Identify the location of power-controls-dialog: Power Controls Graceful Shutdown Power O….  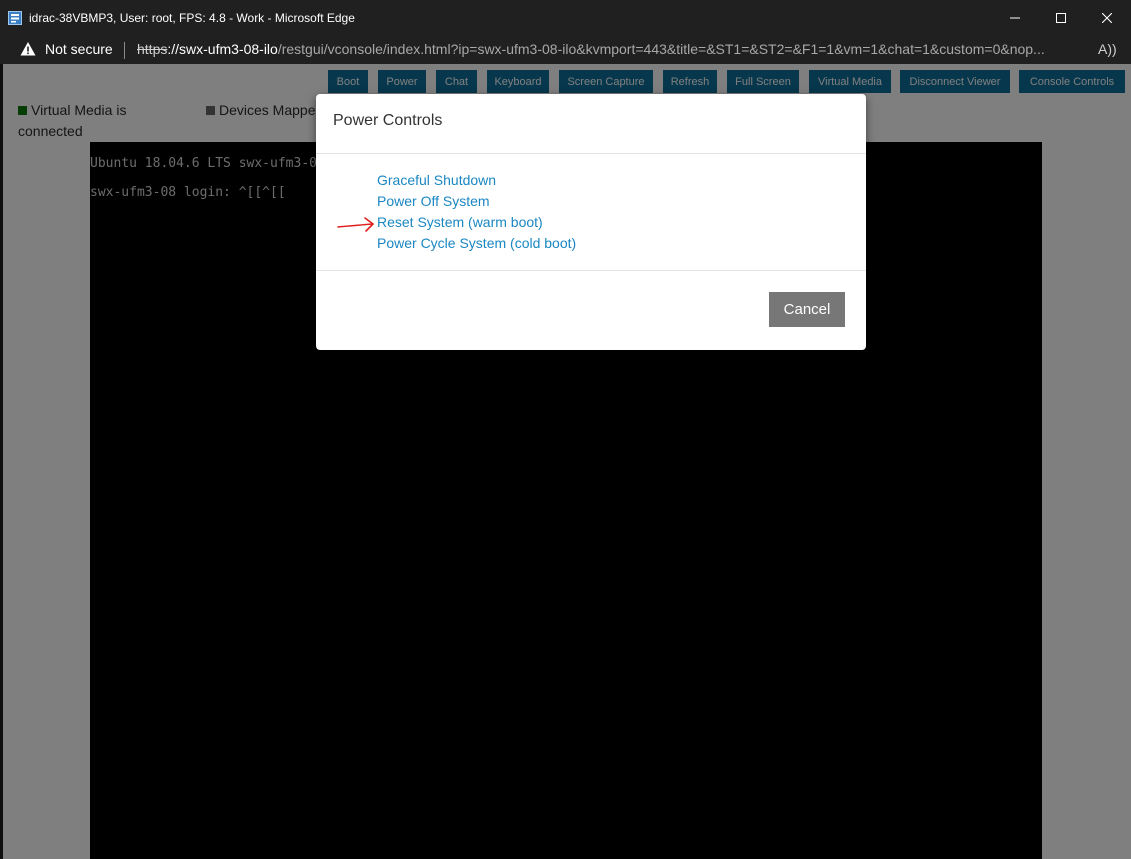
(591, 222).